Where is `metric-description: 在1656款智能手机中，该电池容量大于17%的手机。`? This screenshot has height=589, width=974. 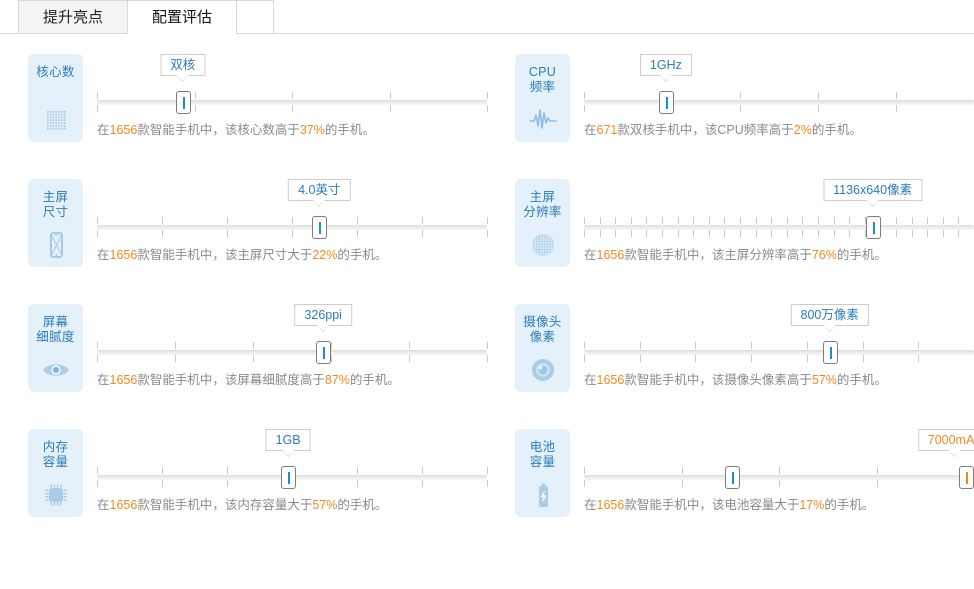 metric-description: 在1656款智能手机中，该电池容量大于17%的手机。 is located at coordinates (779, 505).